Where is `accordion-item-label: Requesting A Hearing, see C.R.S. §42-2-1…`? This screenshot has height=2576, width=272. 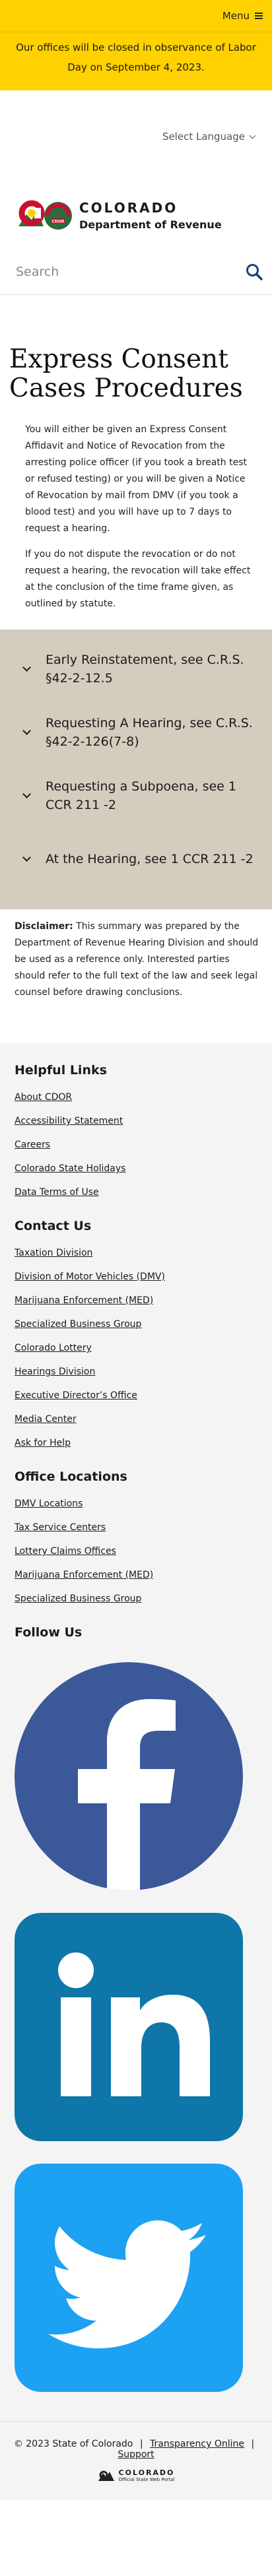
accordion-item-label: Requesting A Hearing, see C.R.S. §42-2-1… is located at coordinates (149, 733).